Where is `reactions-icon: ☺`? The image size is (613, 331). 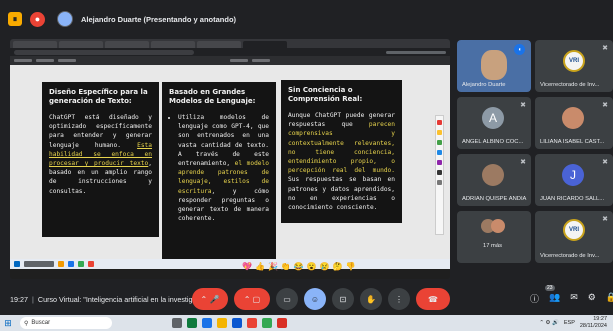 reactions-icon: ☺ is located at coordinates (315, 299).